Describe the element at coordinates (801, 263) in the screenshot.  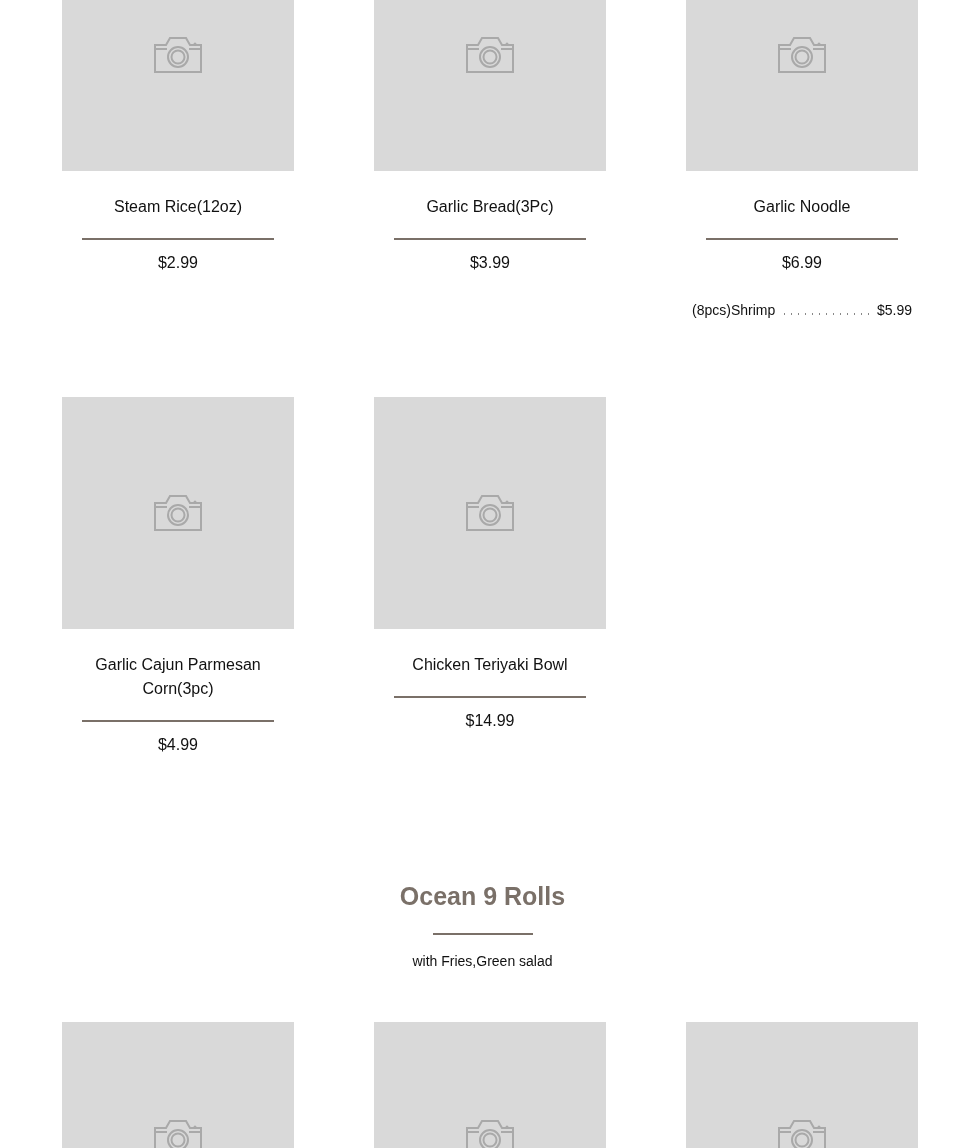
I see `item-price: $6.99` at that location.